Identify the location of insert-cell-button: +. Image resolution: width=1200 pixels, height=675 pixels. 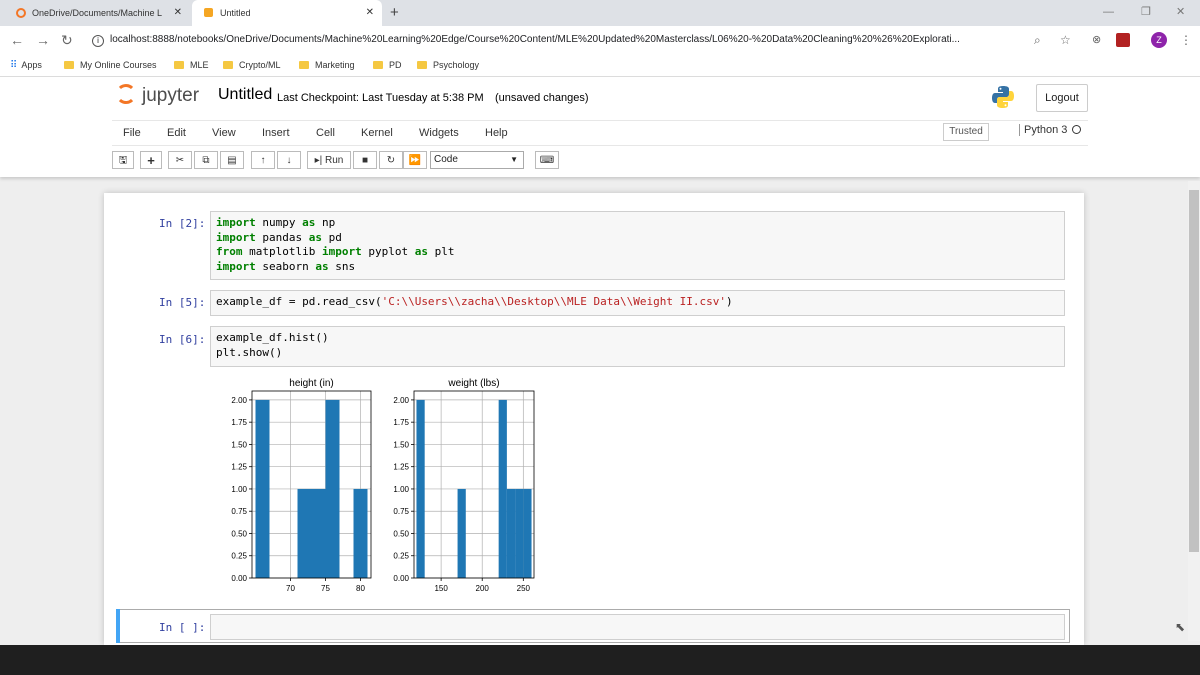
(151, 160).